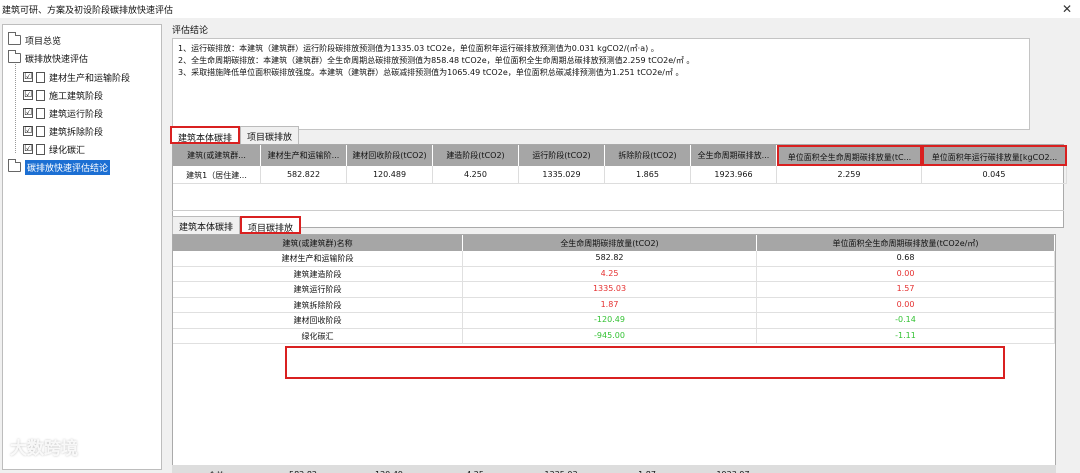  Describe the element at coordinates (88, 10) in the screenshot. I see `window-title: 建筑可研、方案及初设阶段碳排放快速评估` at that location.